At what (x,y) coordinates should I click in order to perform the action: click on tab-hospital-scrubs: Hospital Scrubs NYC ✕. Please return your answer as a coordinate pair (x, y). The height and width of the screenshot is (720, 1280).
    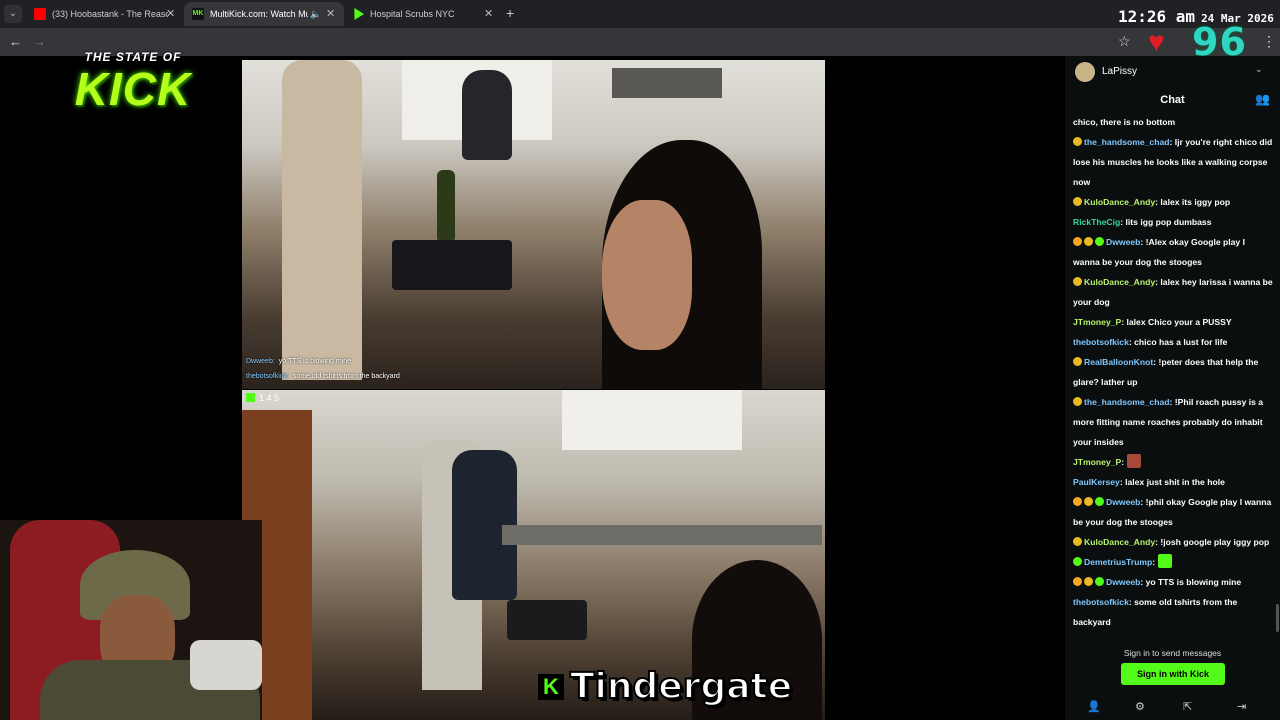
    Looking at the image, I should click on (422, 14).